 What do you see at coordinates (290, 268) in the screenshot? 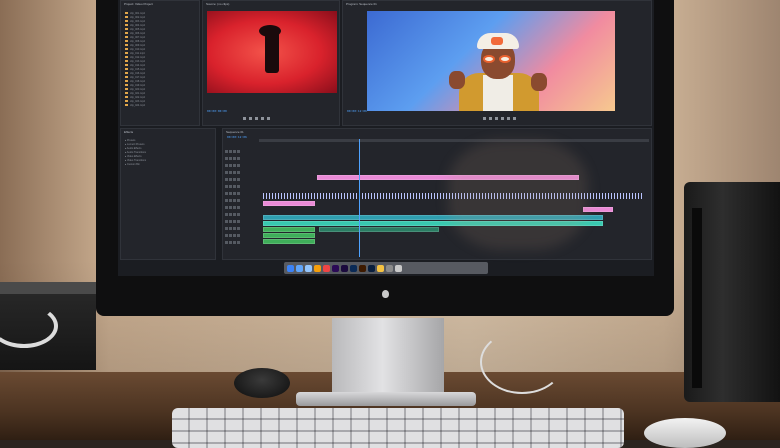
I see `finder-icon` at bounding box center [290, 268].